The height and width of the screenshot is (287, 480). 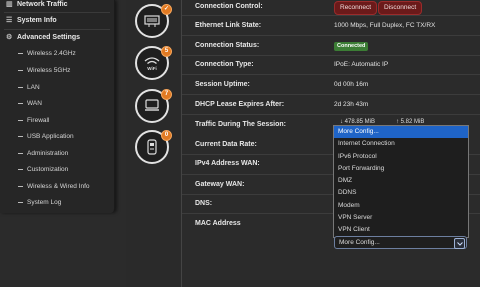 I want to click on status-badge: Connected, so click(x=351, y=46).